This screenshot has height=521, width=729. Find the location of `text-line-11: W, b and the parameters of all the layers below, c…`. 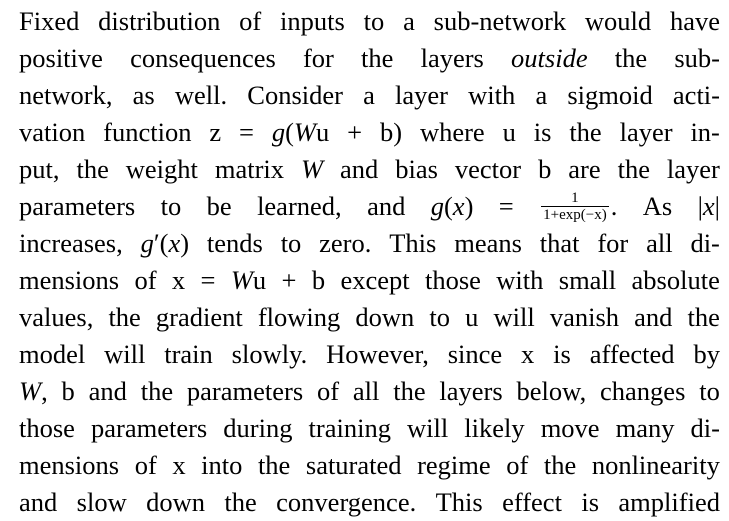

text-line-11: W, b and the parameters of all the layers below, c… is located at coordinates (369, 391).